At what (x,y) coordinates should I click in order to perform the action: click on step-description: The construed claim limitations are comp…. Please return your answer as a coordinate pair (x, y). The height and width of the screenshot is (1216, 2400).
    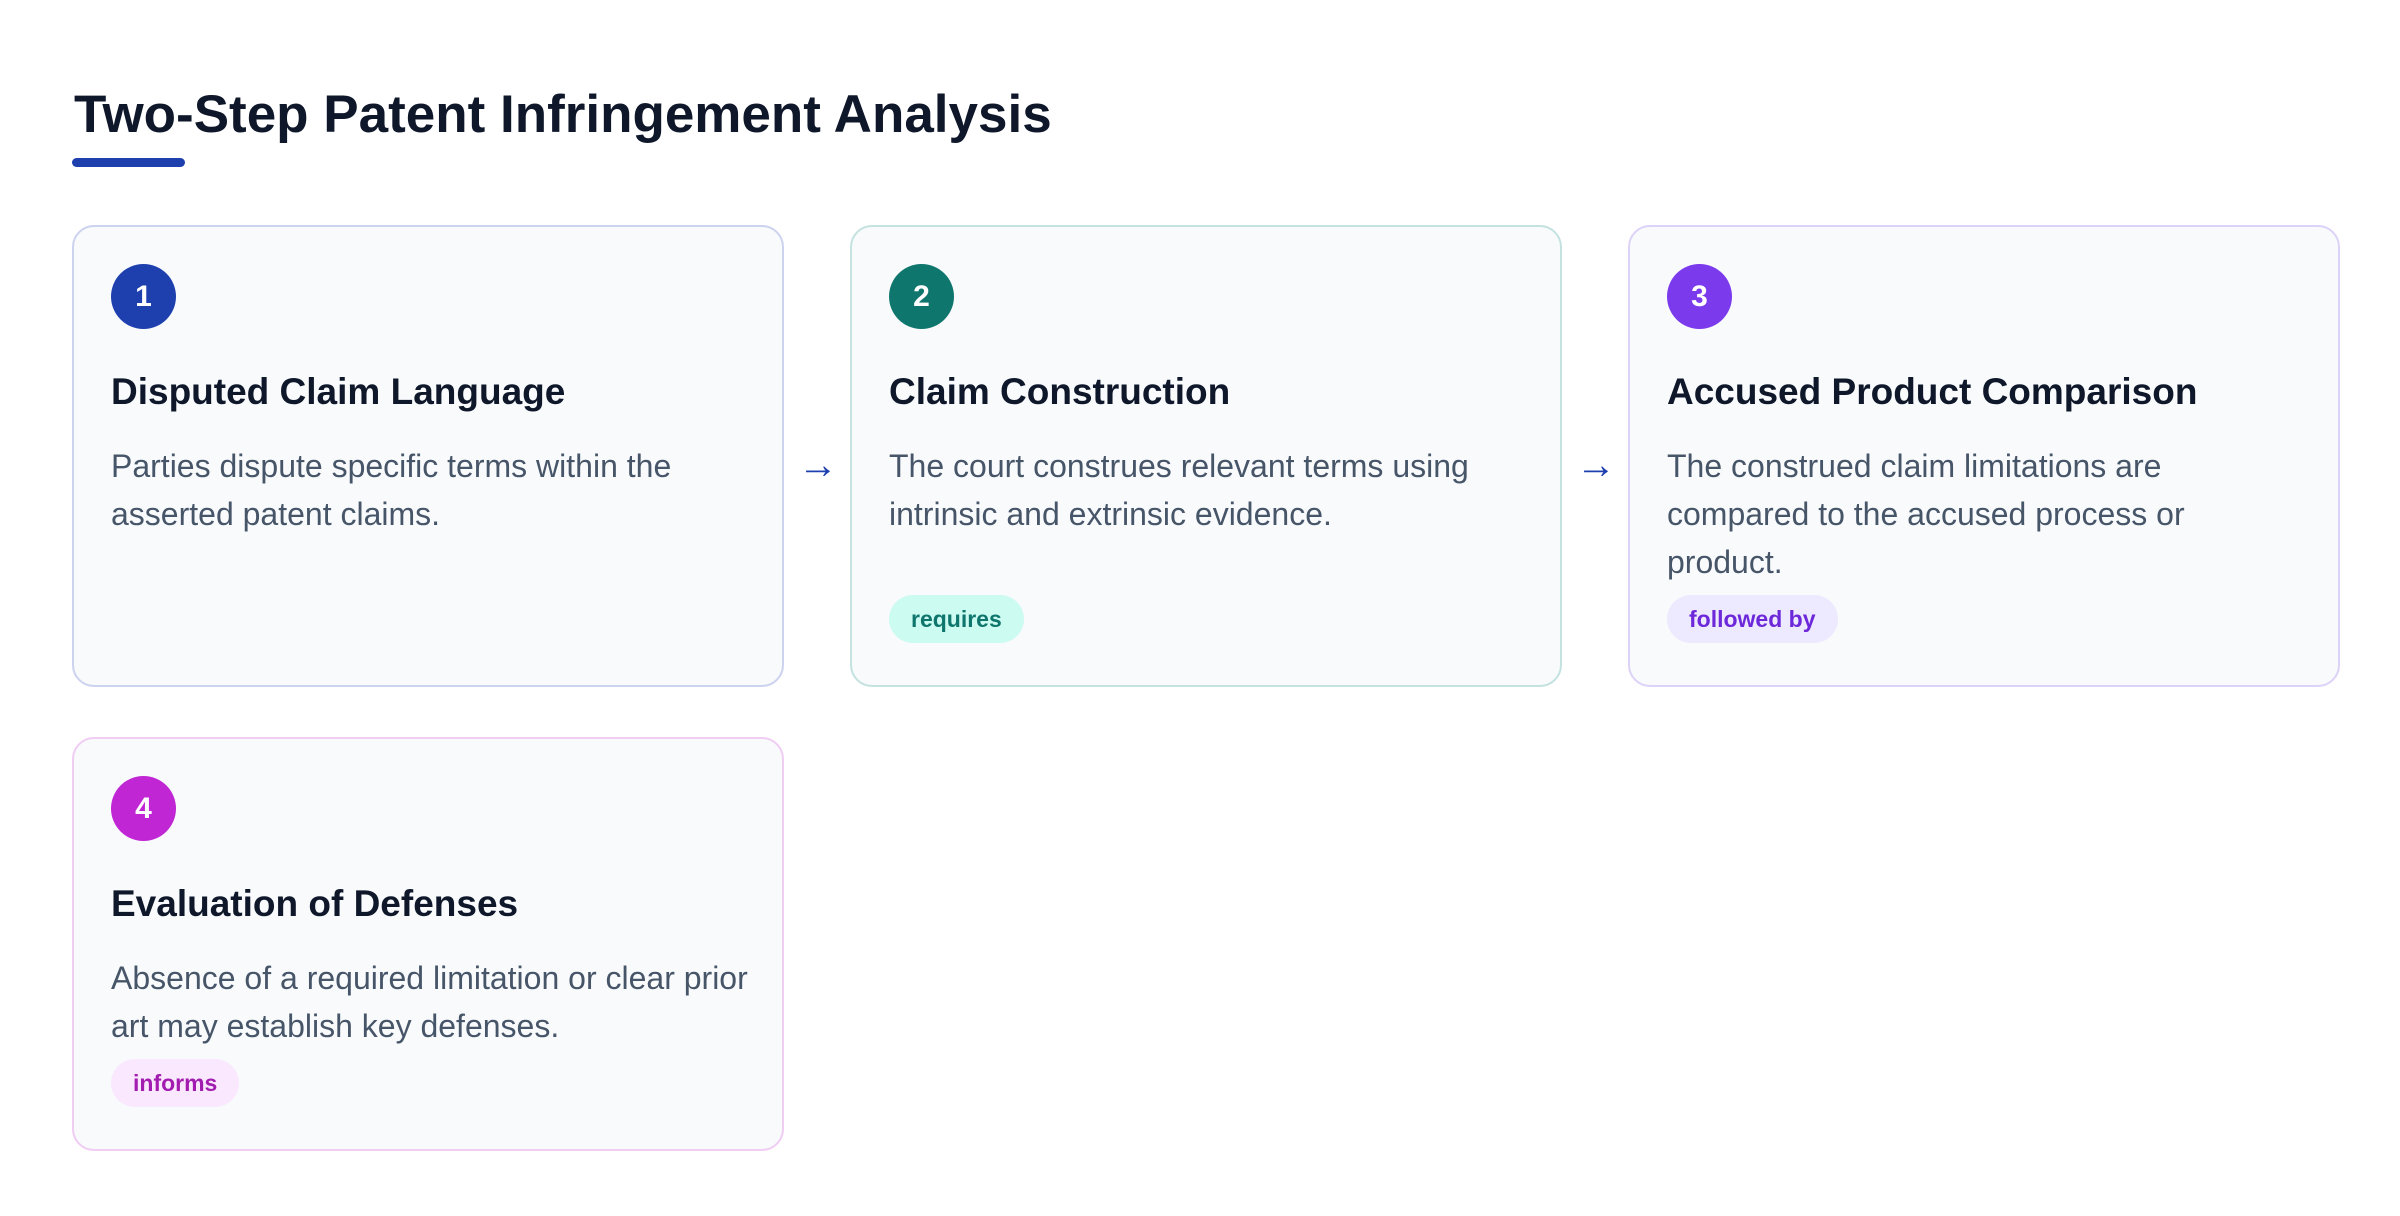
    Looking at the image, I should click on (1926, 514).